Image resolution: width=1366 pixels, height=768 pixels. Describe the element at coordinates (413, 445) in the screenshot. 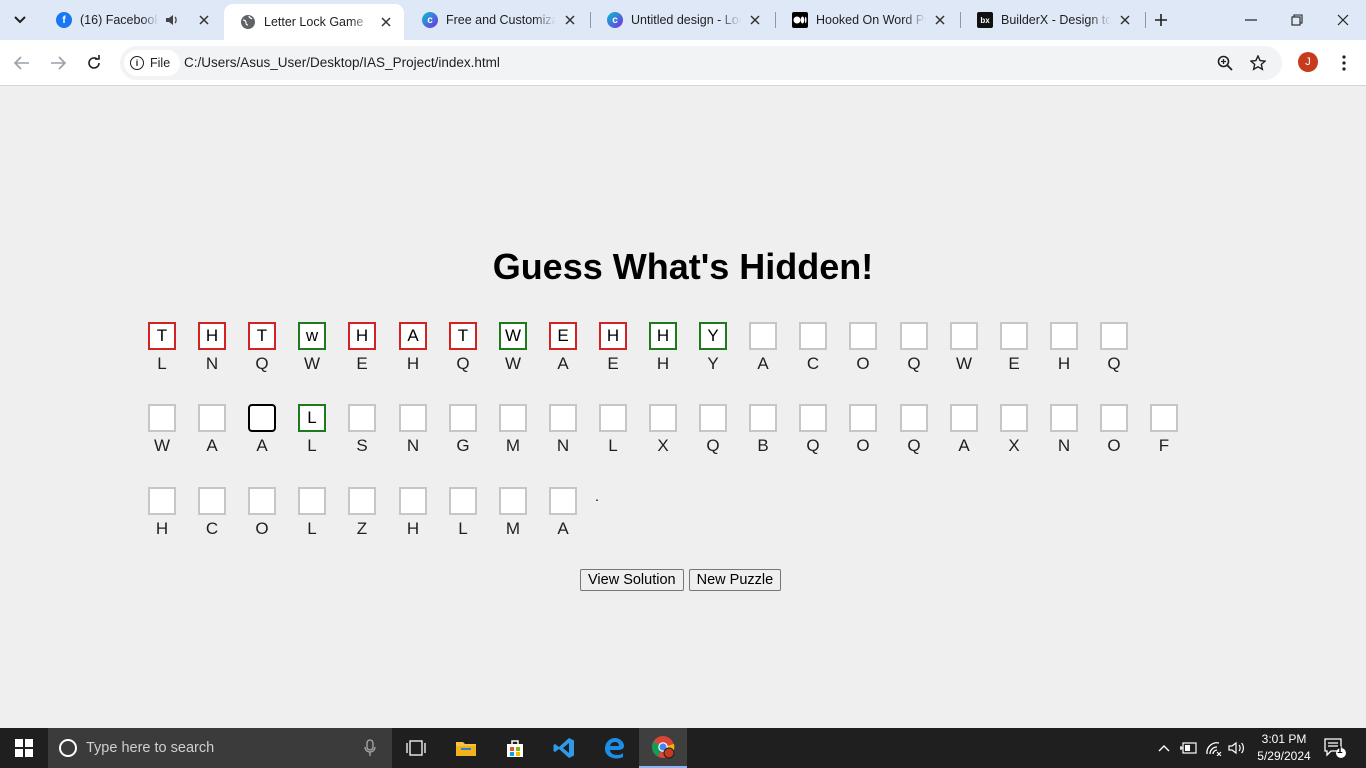

I see `letter-hint: N` at that location.